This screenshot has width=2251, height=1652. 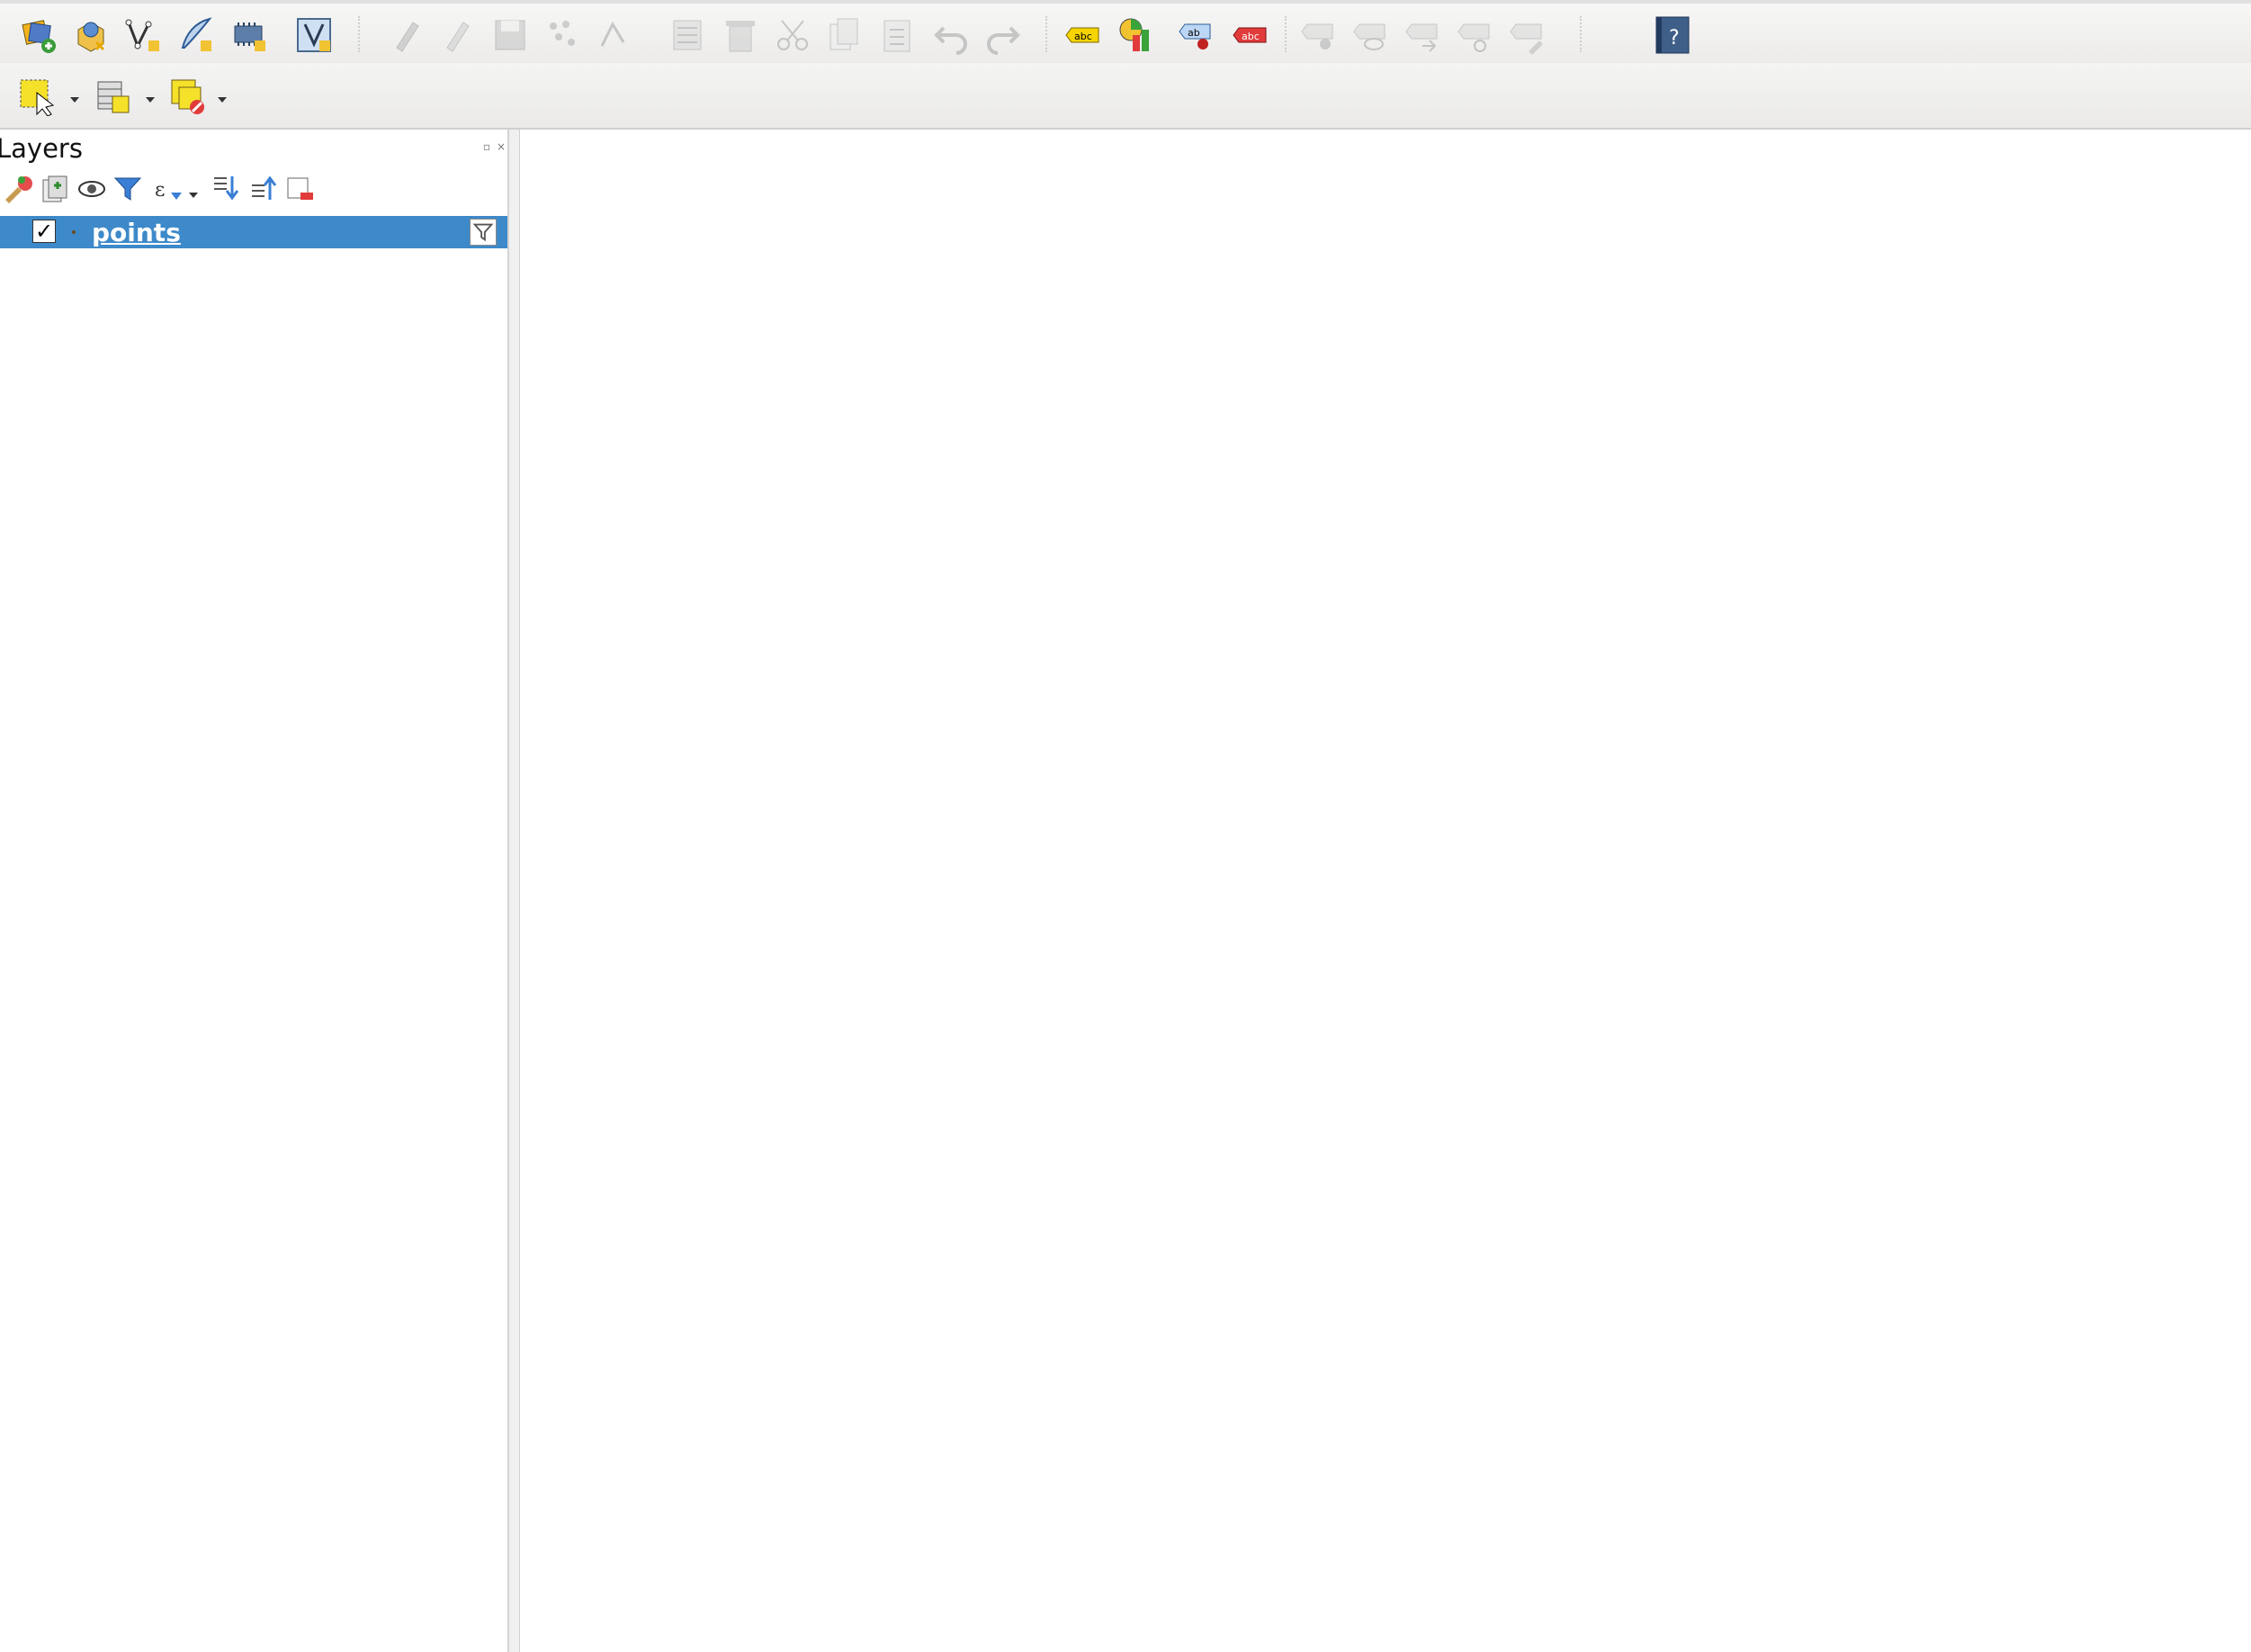 What do you see at coordinates (314, 35) in the screenshot?
I see `new-virtual-layer-icon` at bounding box center [314, 35].